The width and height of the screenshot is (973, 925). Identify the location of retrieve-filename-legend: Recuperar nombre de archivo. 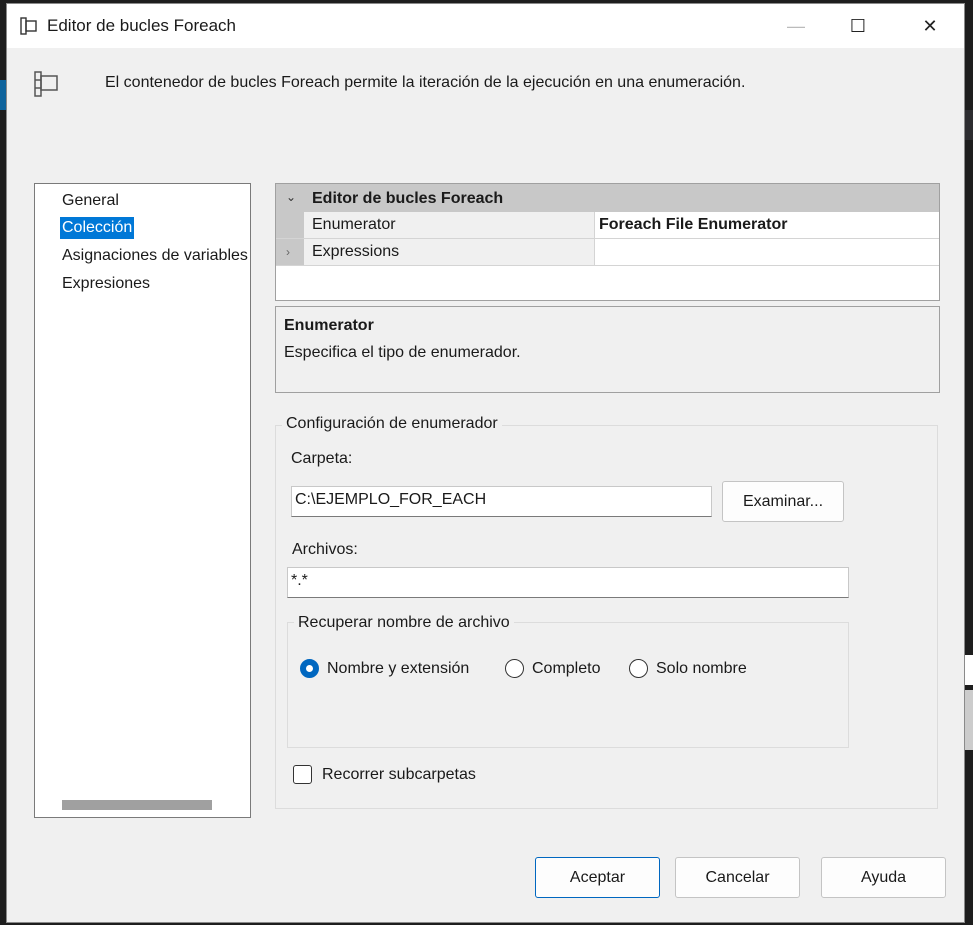
(404, 623).